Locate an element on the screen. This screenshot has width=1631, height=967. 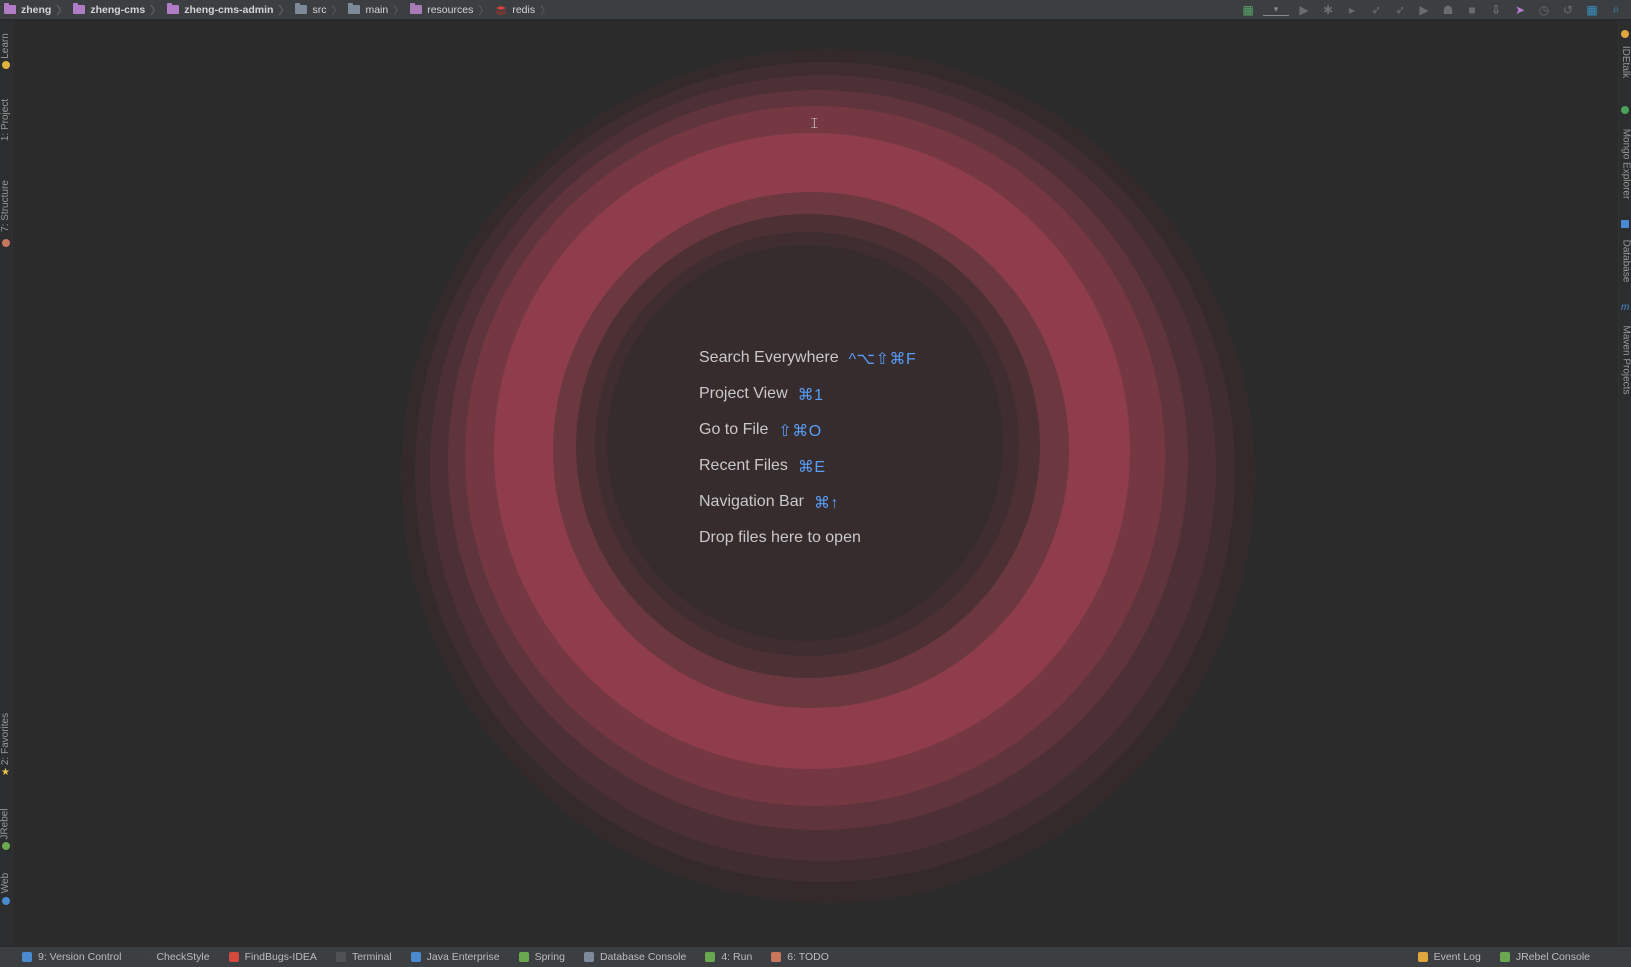
history-icon: ◷ is located at coordinates (1544, 10).